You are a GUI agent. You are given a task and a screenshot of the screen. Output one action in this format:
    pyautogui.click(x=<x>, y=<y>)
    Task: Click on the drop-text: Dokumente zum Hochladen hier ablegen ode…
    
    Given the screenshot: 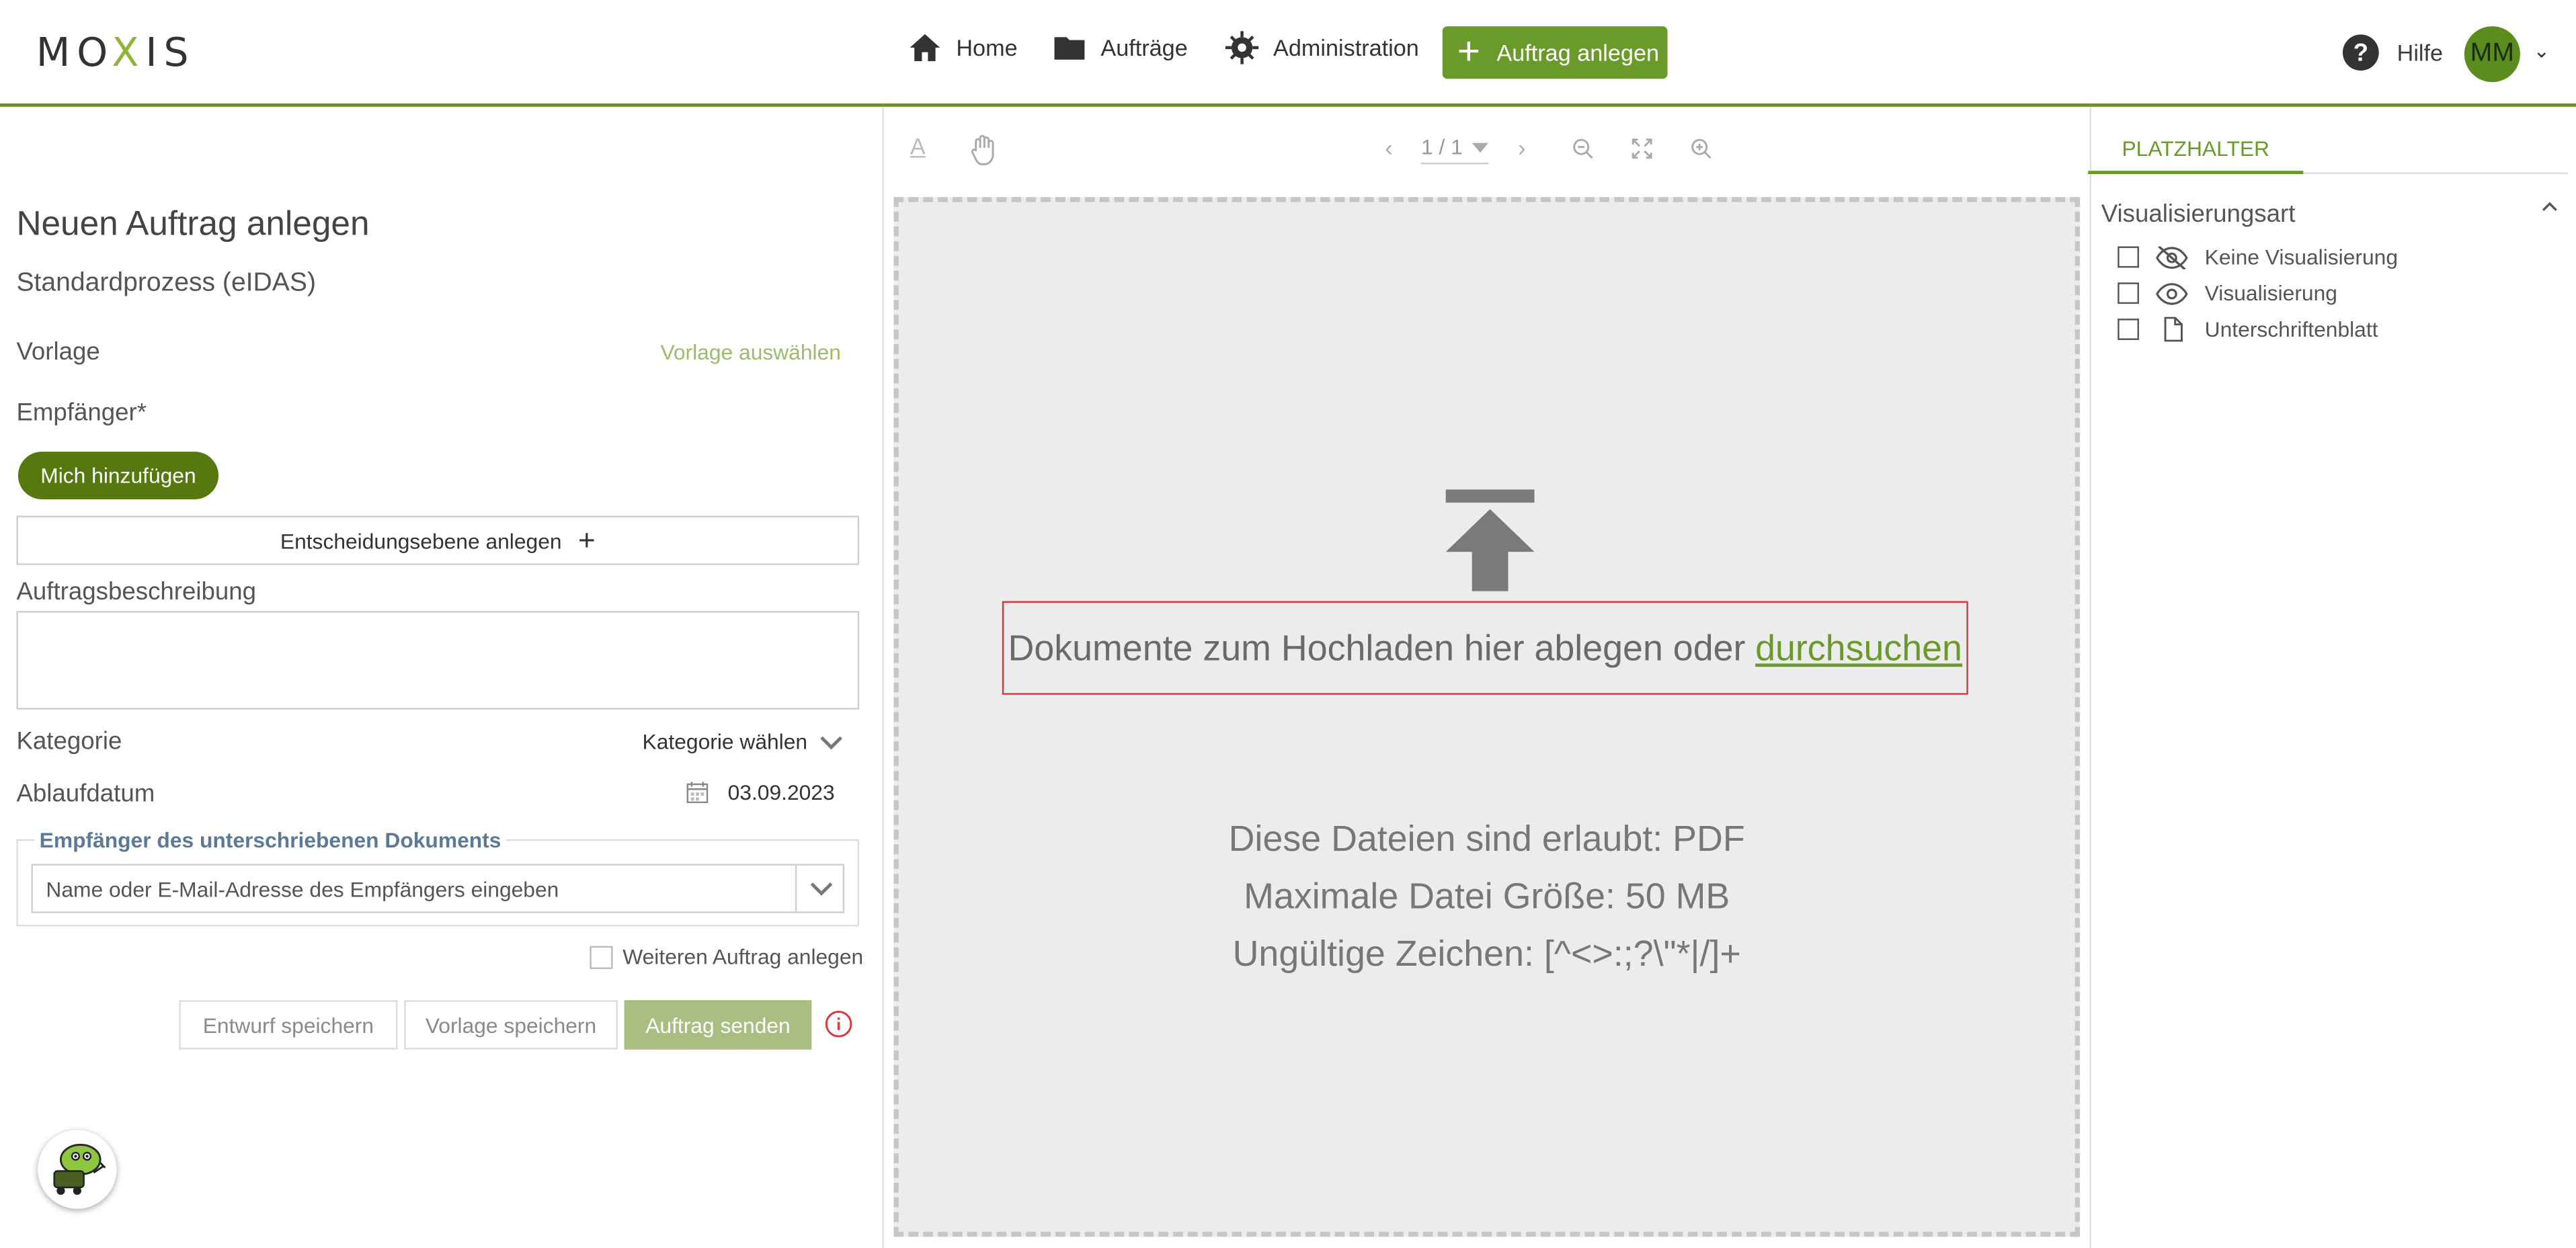 What is the action you would take?
    pyautogui.click(x=1377, y=647)
    